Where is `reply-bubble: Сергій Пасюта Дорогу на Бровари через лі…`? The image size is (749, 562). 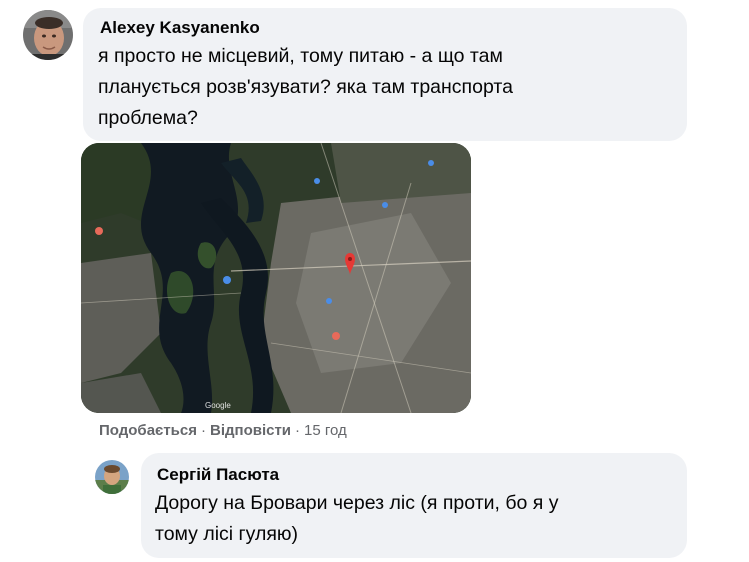
reply-bubble: Сергій Пасюта Дорогу на Бровари через лі… is located at coordinates (414, 505).